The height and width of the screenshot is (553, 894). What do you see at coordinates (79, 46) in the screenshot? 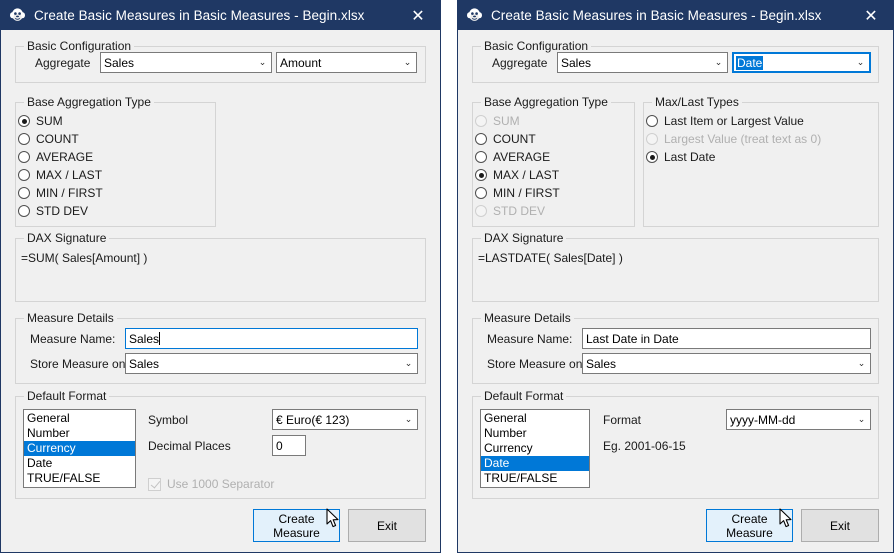
I see `left-basic-configuration-legend: Basic Configuration` at bounding box center [79, 46].